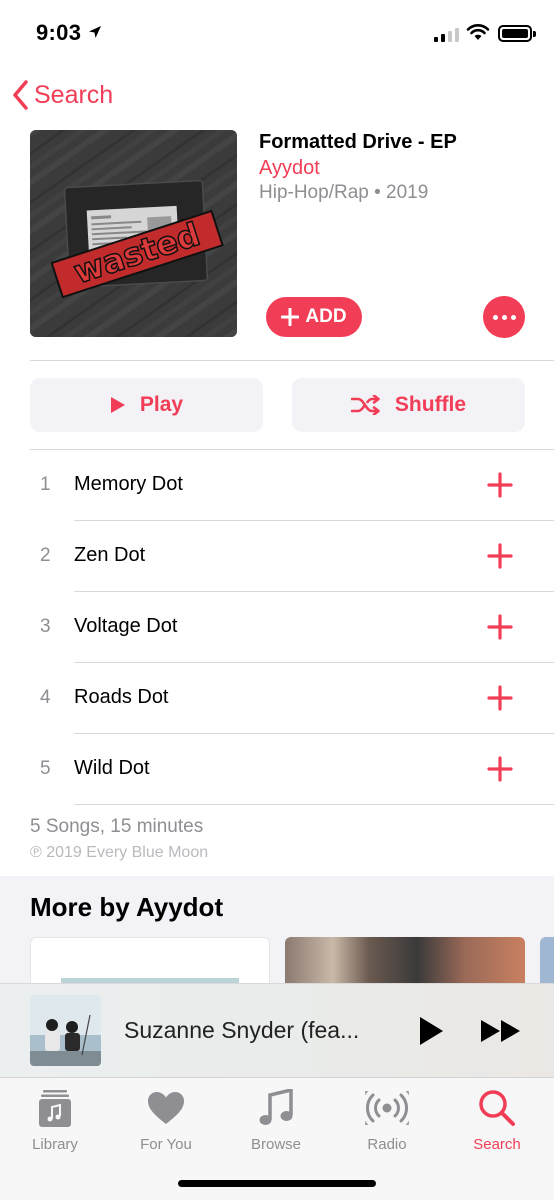  Describe the element at coordinates (277, 698) in the screenshot. I see `track-row: 4 Roads Dot` at that location.